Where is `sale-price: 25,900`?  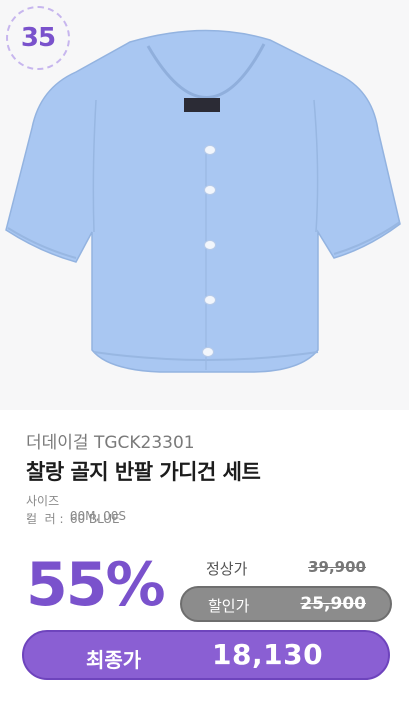
sale-price: 25,900 is located at coordinates (333, 604).